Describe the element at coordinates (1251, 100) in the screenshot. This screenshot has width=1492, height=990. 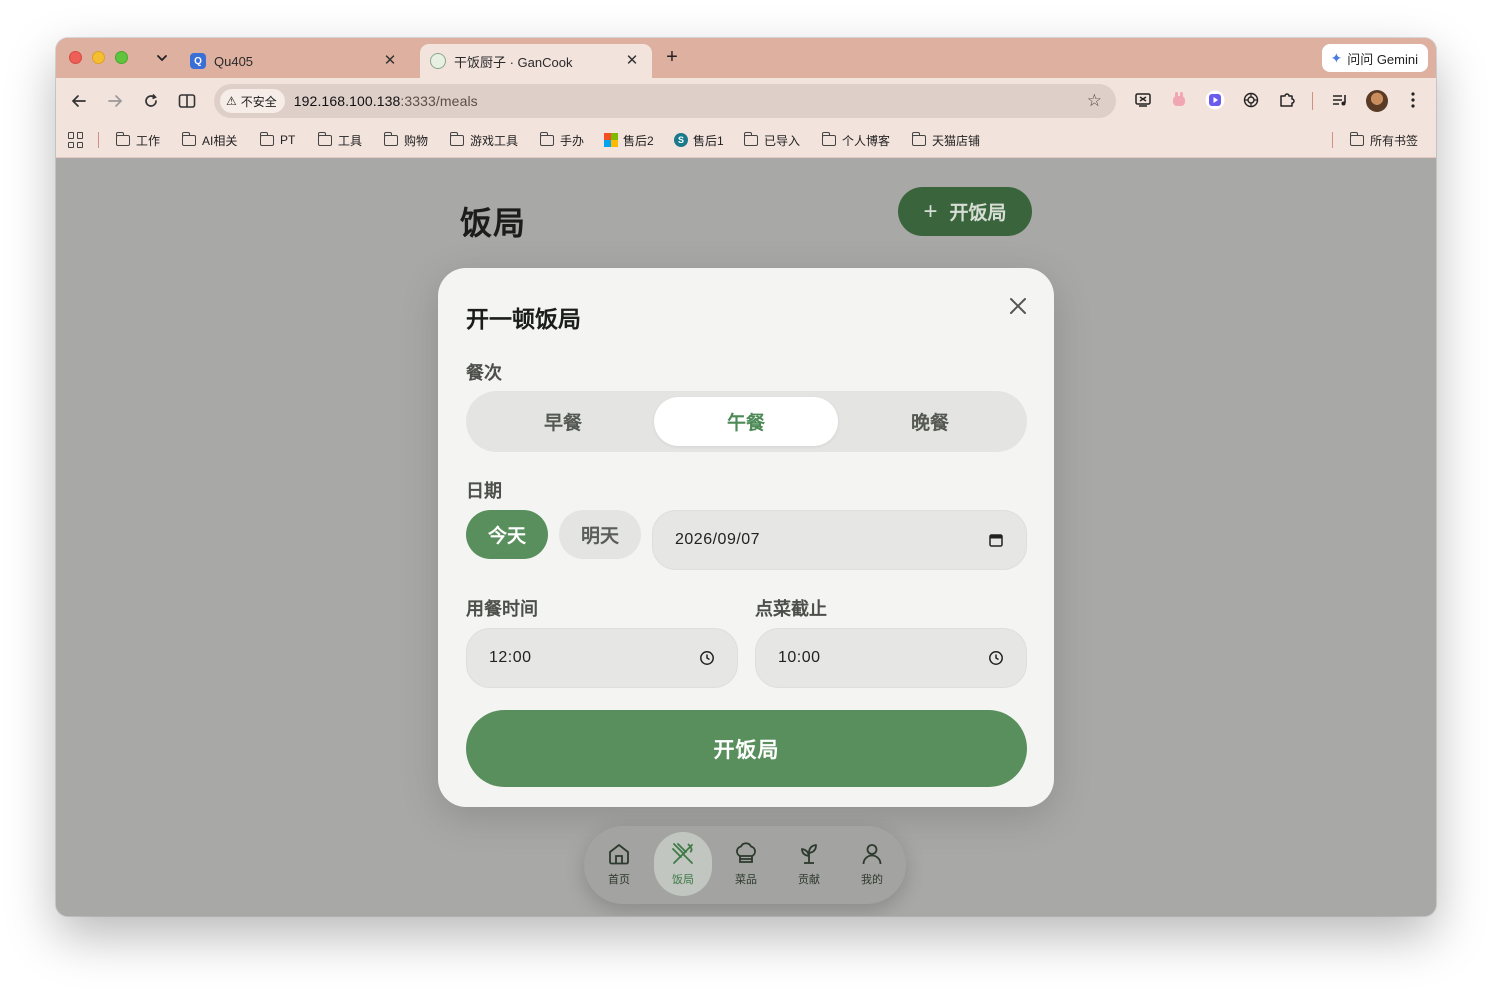
I see `openai-extension-icon` at that location.